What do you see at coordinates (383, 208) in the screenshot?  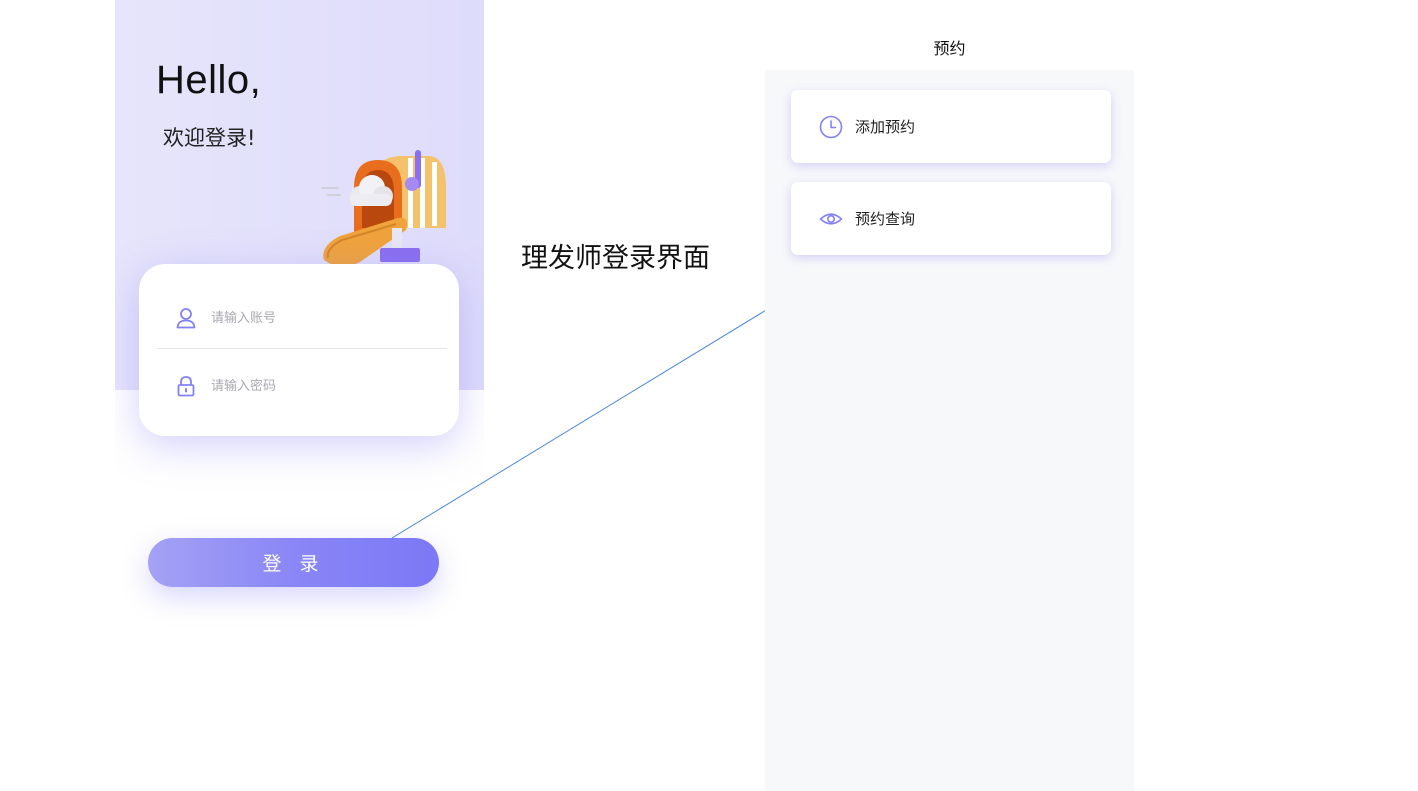 I see `mailbox-illustration` at bounding box center [383, 208].